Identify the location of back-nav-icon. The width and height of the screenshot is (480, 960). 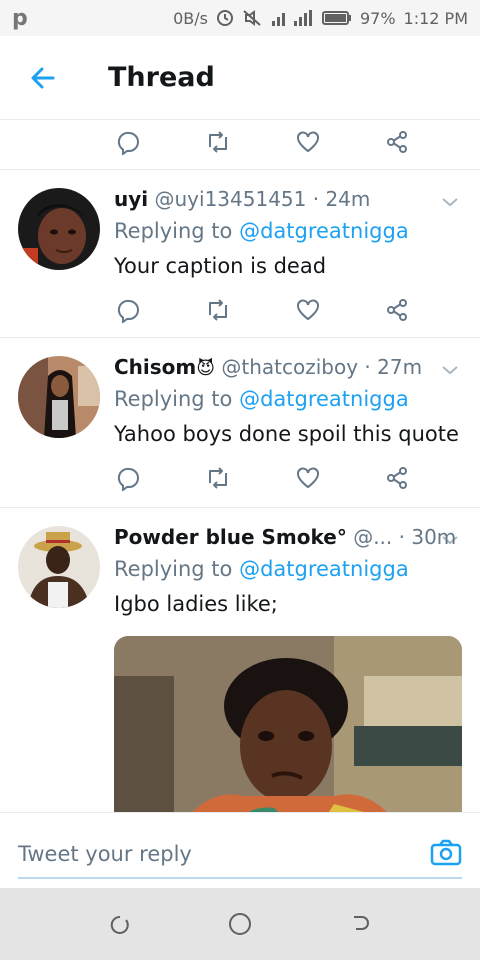
(361, 923).